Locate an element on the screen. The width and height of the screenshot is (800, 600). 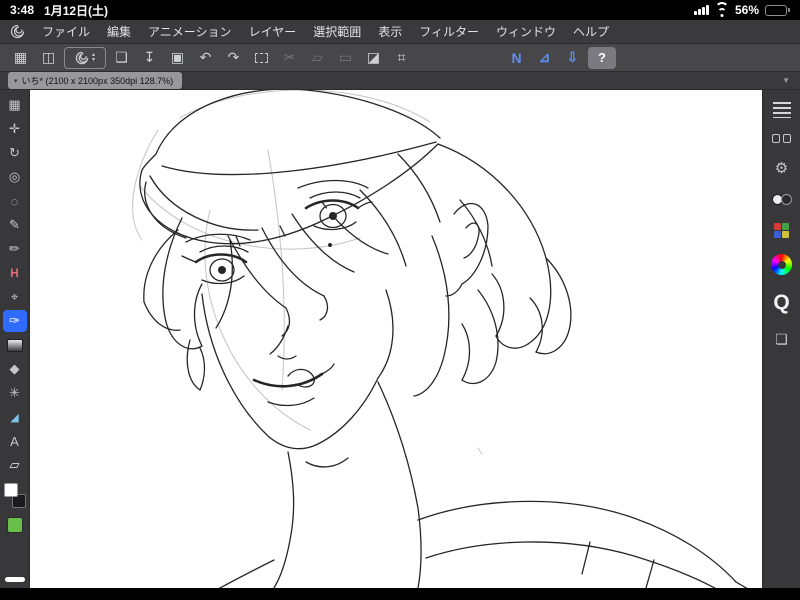
document-tab-label: いち* (2100 x 2100px 350dpi 128.7%) is located at coordinates (97, 81).